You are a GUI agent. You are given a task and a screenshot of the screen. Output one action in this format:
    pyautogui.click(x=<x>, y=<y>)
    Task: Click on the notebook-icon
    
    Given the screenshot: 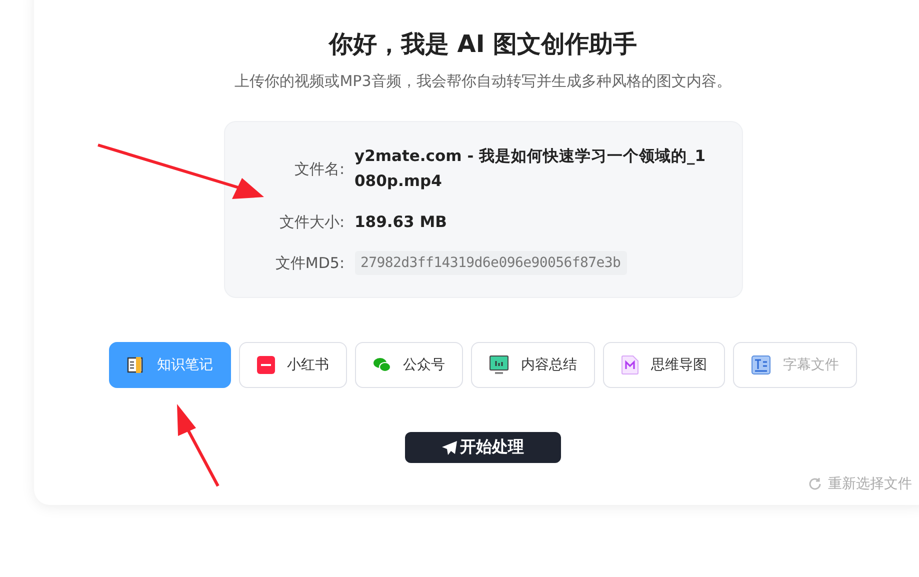 What is the action you would take?
    pyautogui.click(x=136, y=365)
    